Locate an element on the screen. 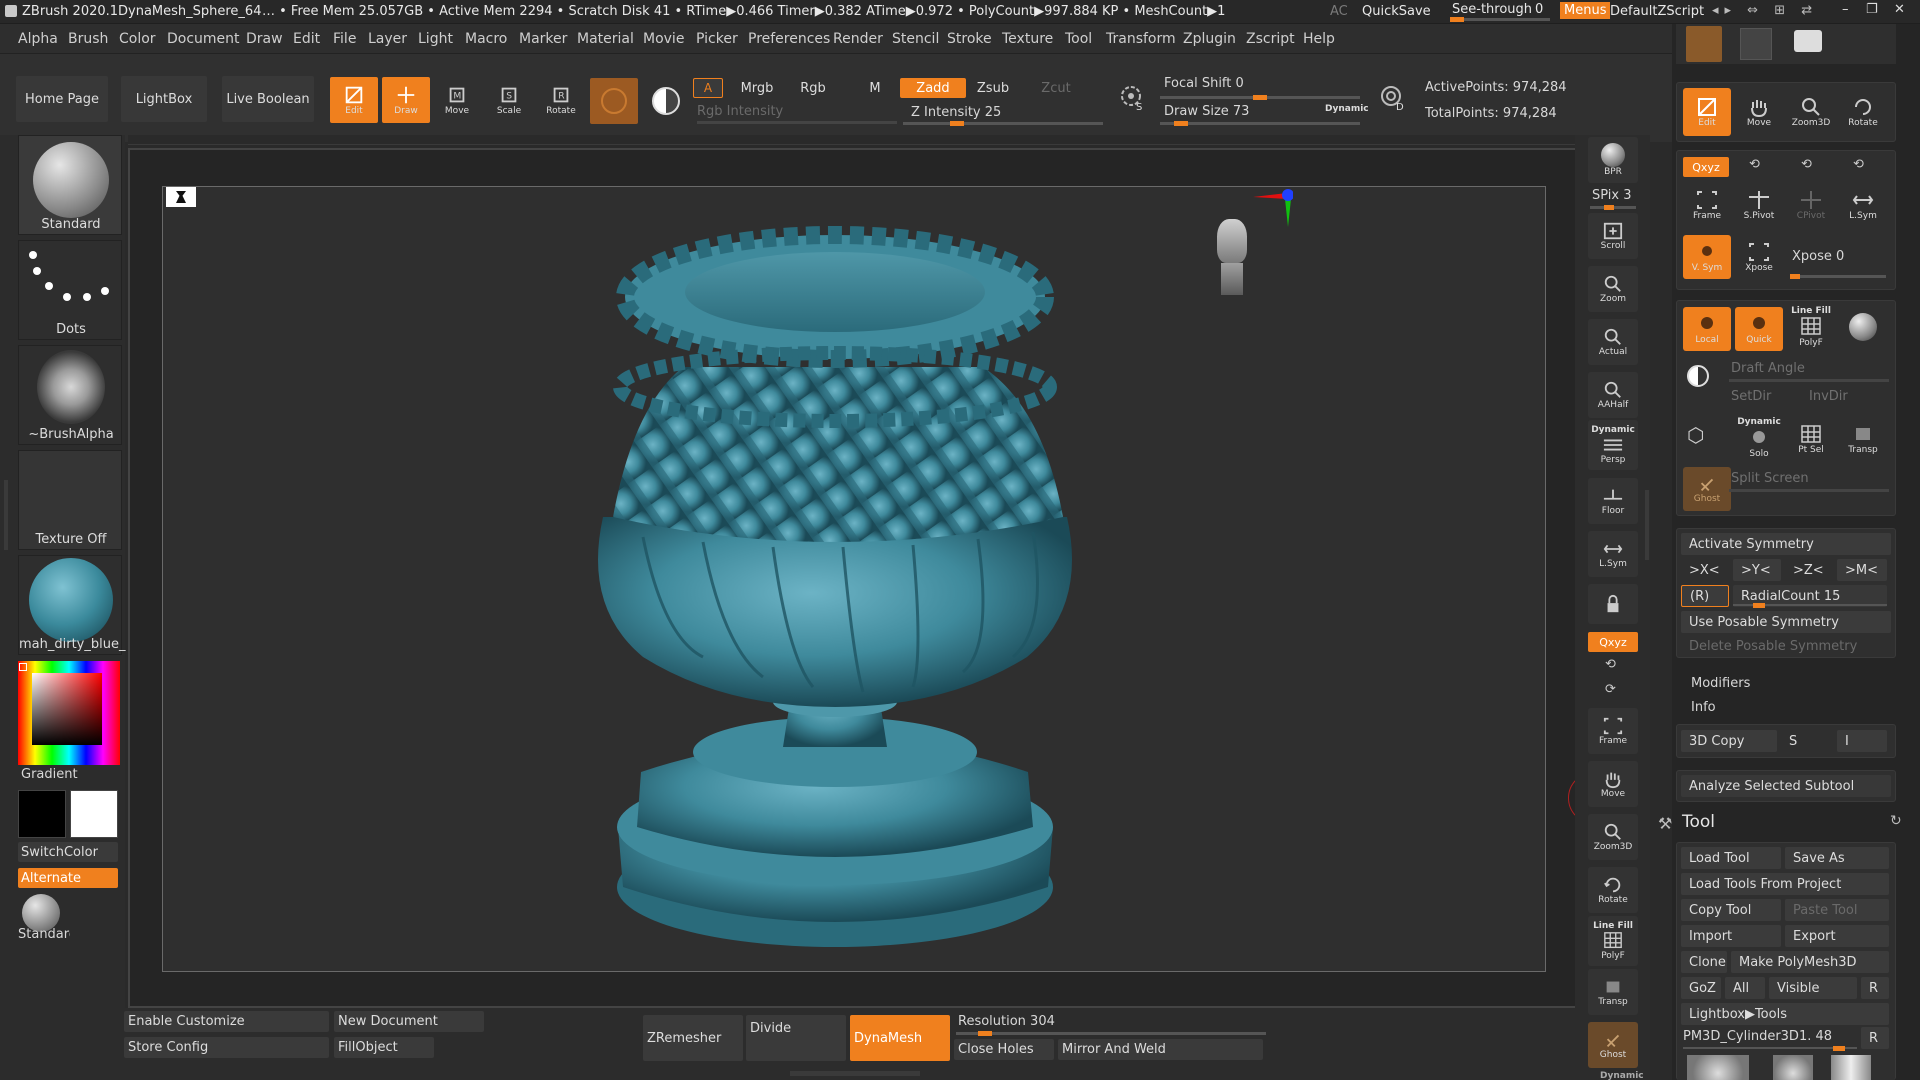  goz-r-button: R is located at coordinates (1875, 988).